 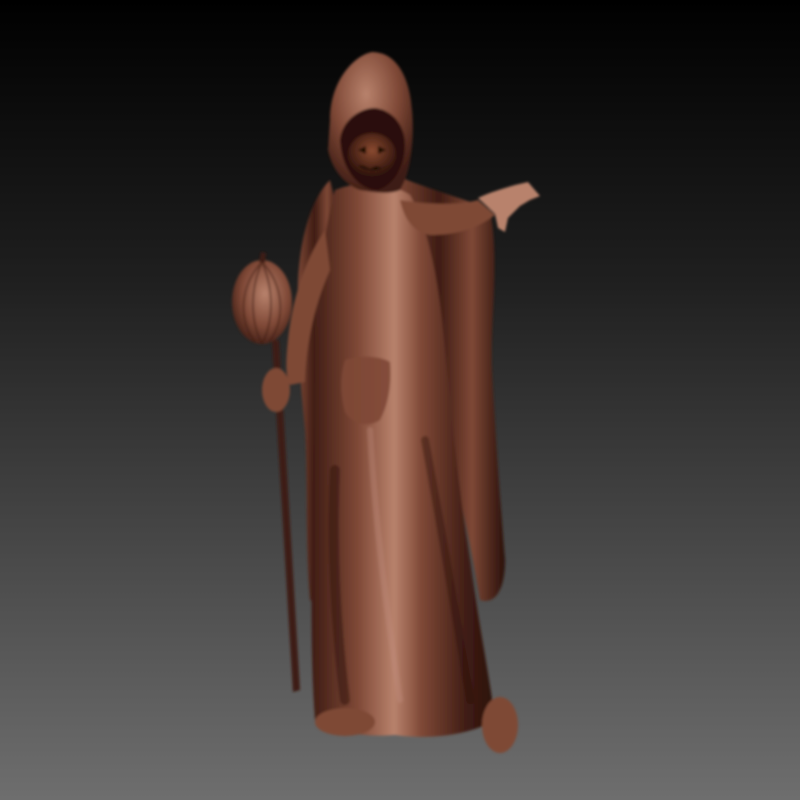 What do you see at coordinates (500, 725) in the screenshot?
I see `right-boot` at bounding box center [500, 725].